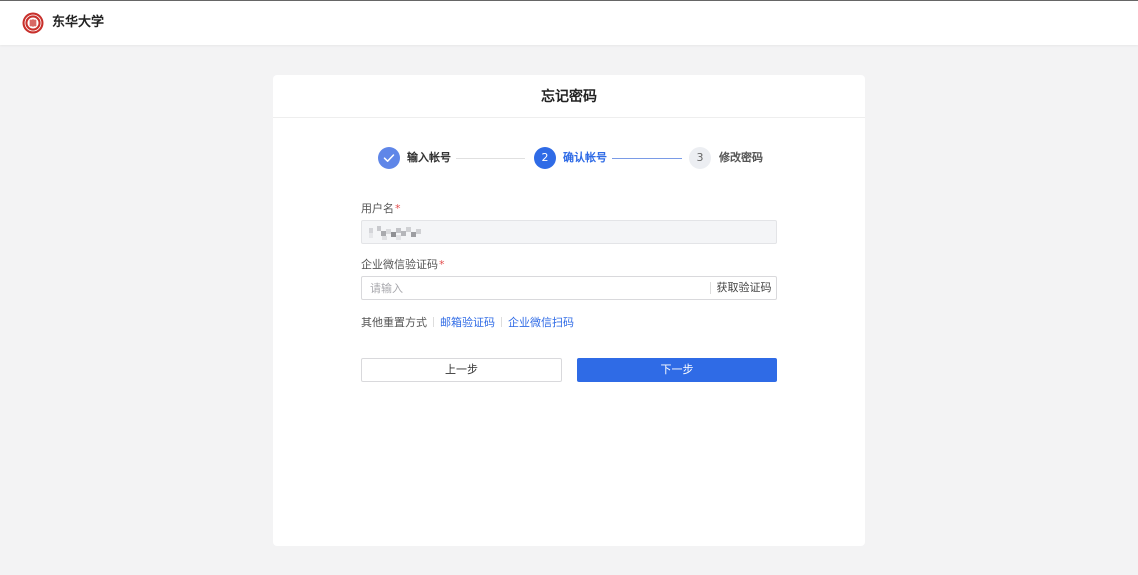  I want to click on email-code-link: 邮箱验证码, so click(467, 322).